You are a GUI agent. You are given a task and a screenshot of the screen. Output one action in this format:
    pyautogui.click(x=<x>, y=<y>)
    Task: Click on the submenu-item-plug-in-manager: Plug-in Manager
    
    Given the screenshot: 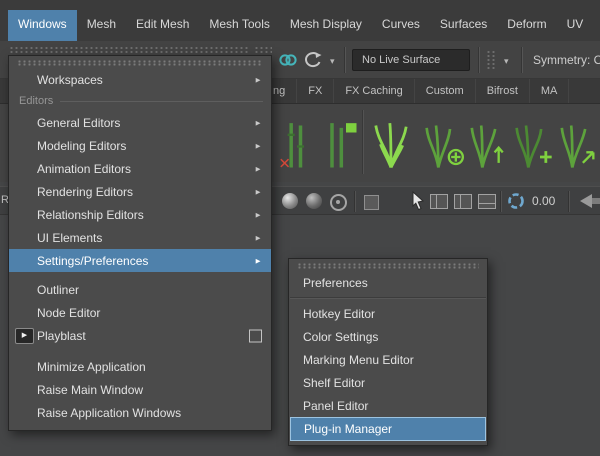 What is the action you would take?
    pyautogui.click(x=388, y=429)
    